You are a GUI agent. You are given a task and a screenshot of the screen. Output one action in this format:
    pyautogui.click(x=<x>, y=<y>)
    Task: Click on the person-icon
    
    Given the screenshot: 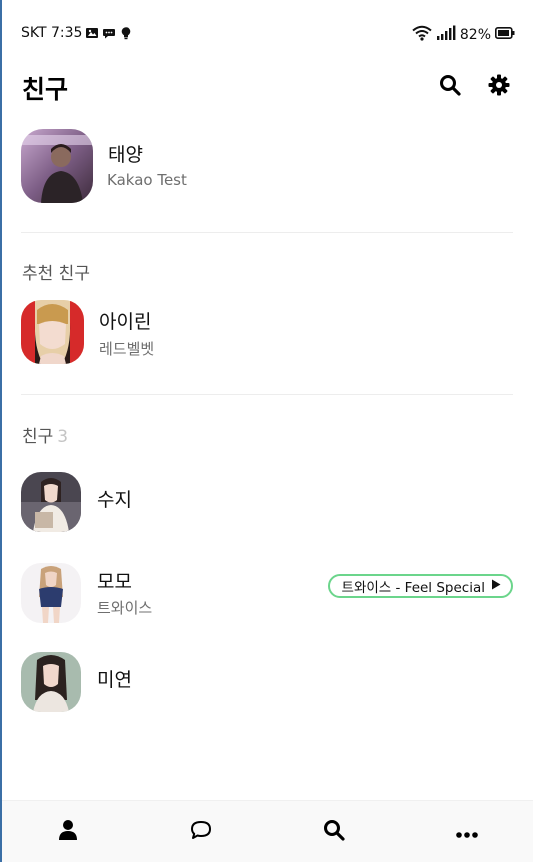 What is the action you would take?
    pyautogui.click(x=68, y=832)
    